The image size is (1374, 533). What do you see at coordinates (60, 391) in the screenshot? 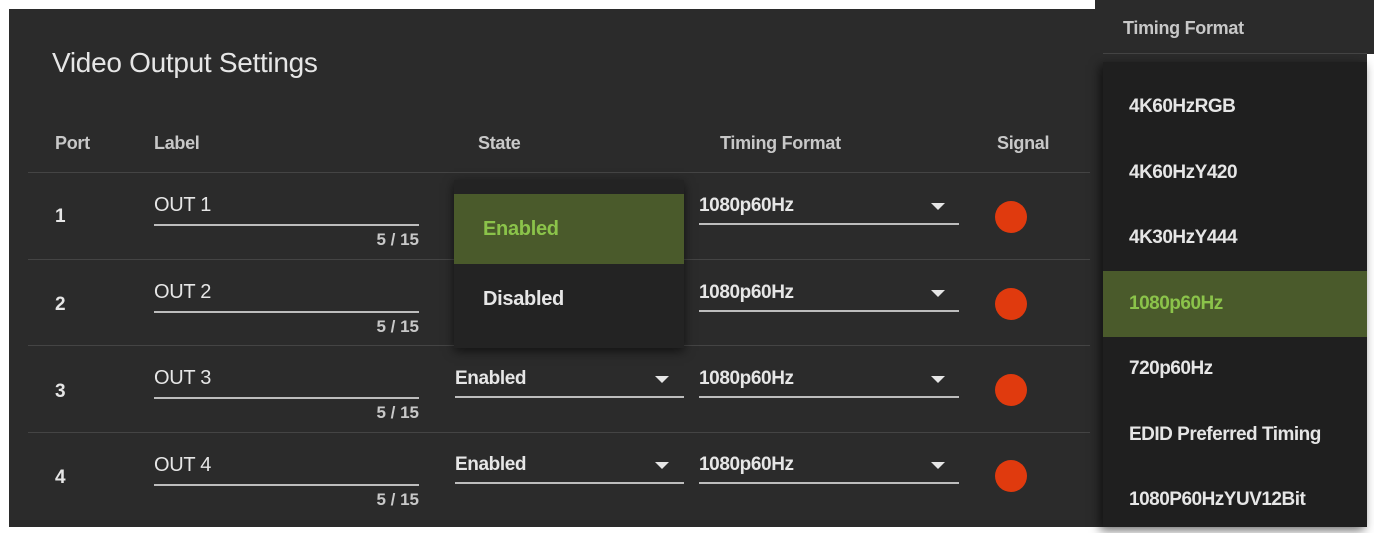
I see `port-number: 3` at bounding box center [60, 391].